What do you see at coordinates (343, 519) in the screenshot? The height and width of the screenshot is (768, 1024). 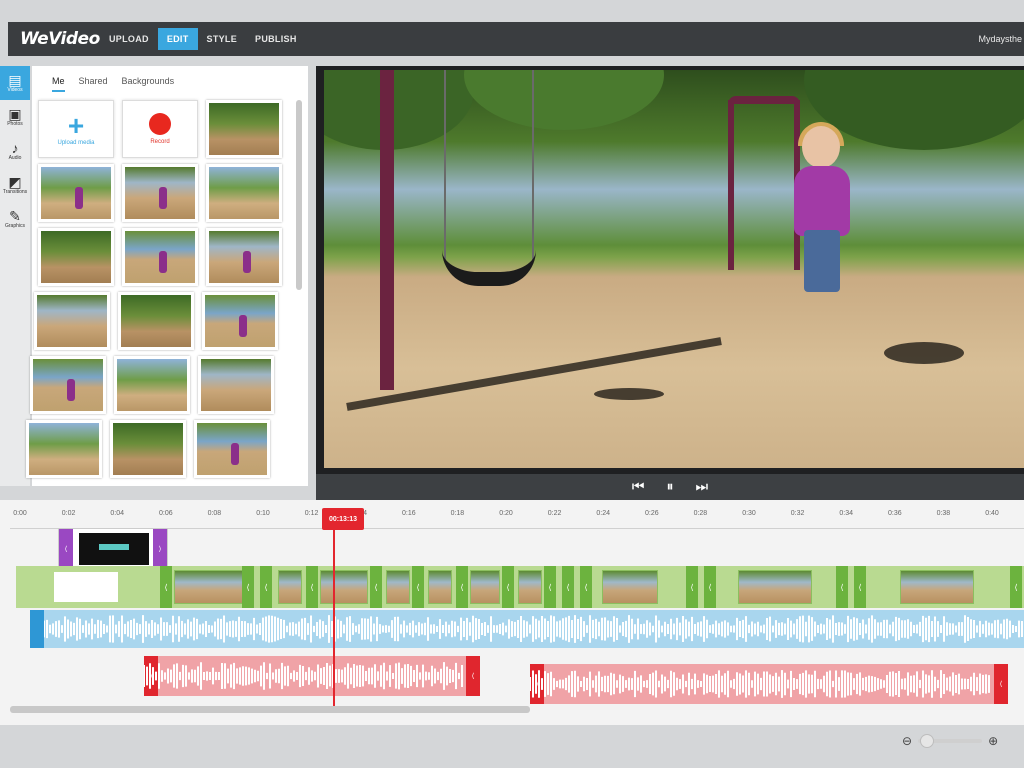 I see `playhead-time: 00:13:13` at bounding box center [343, 519].